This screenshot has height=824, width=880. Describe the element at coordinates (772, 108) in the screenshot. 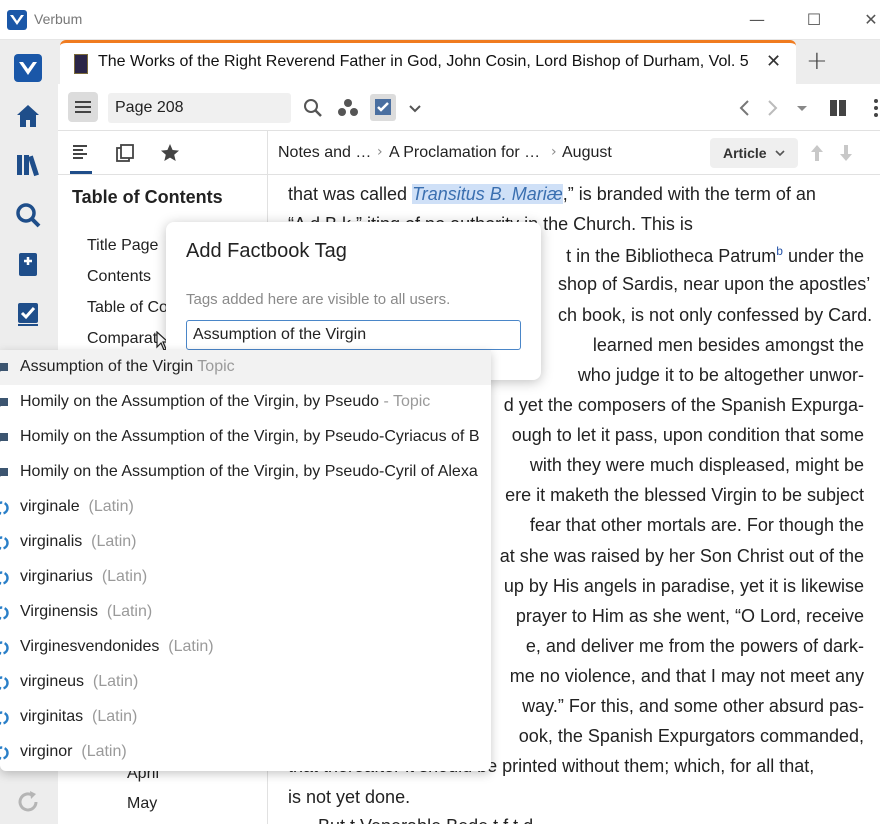

I see `forward-arrow-icon` at that location.